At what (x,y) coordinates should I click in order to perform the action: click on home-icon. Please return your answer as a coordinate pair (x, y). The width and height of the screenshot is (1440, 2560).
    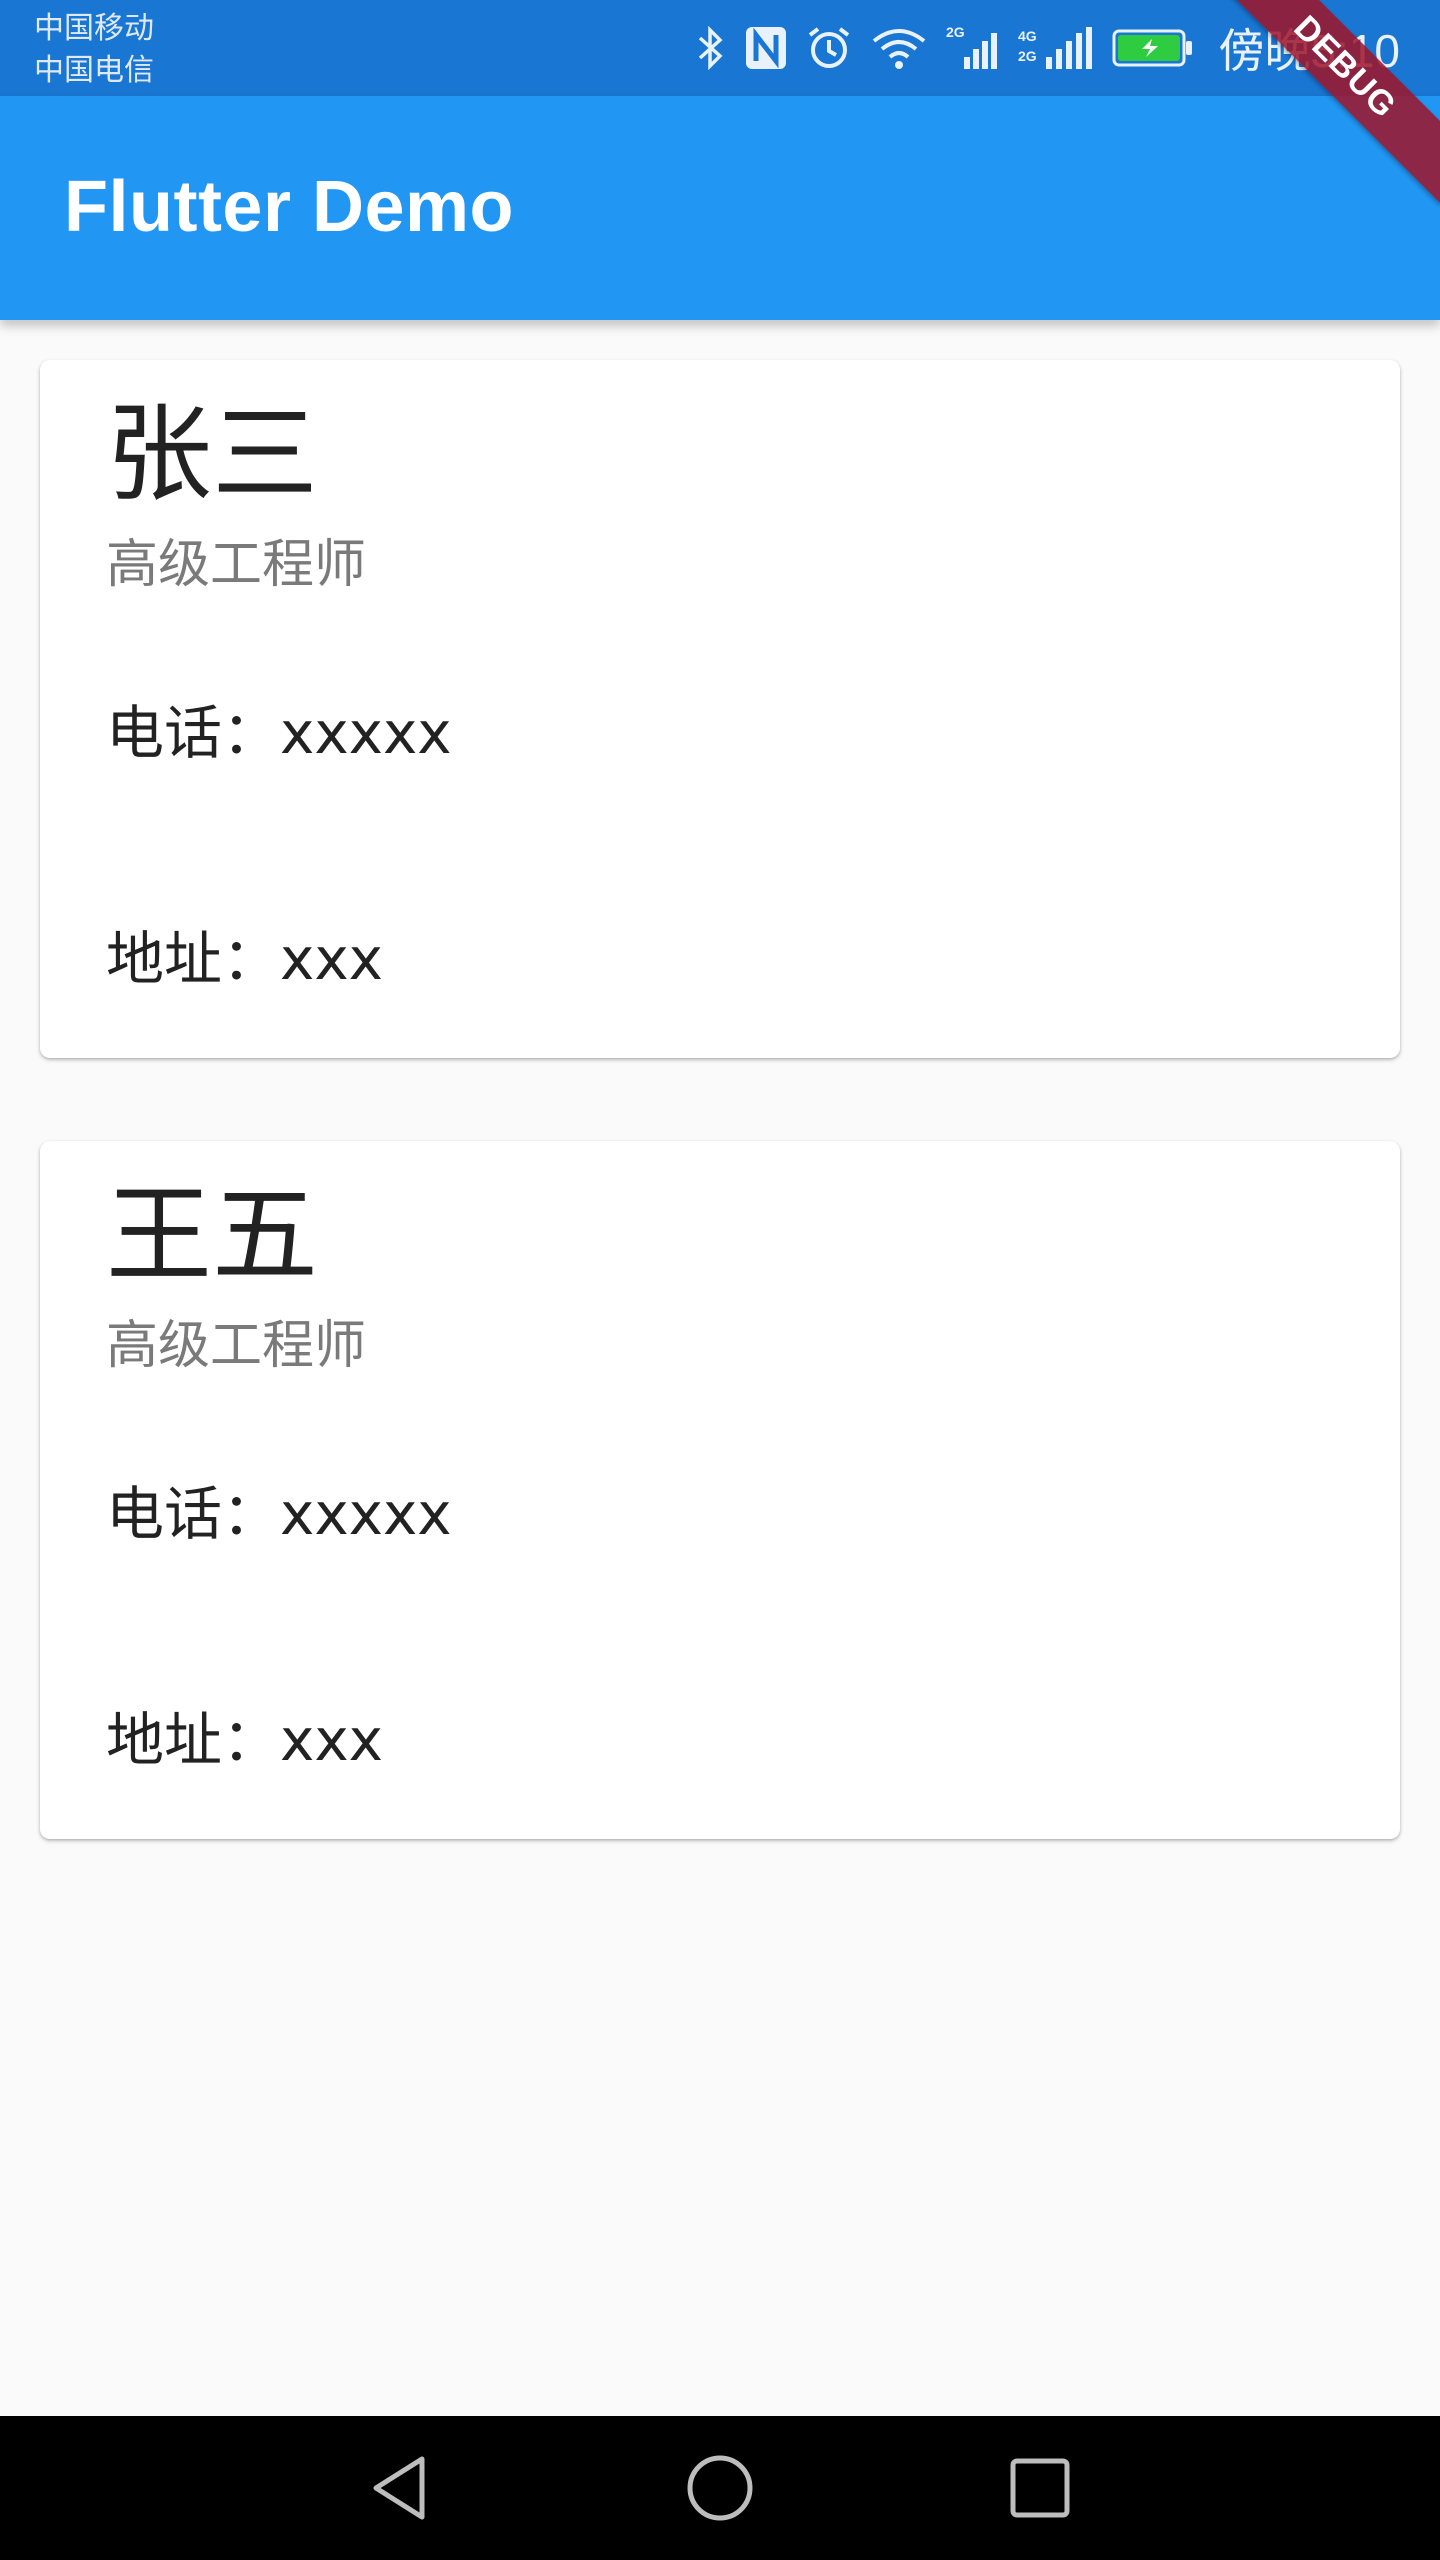
    Looking at the image, I should click on (720, 2488).